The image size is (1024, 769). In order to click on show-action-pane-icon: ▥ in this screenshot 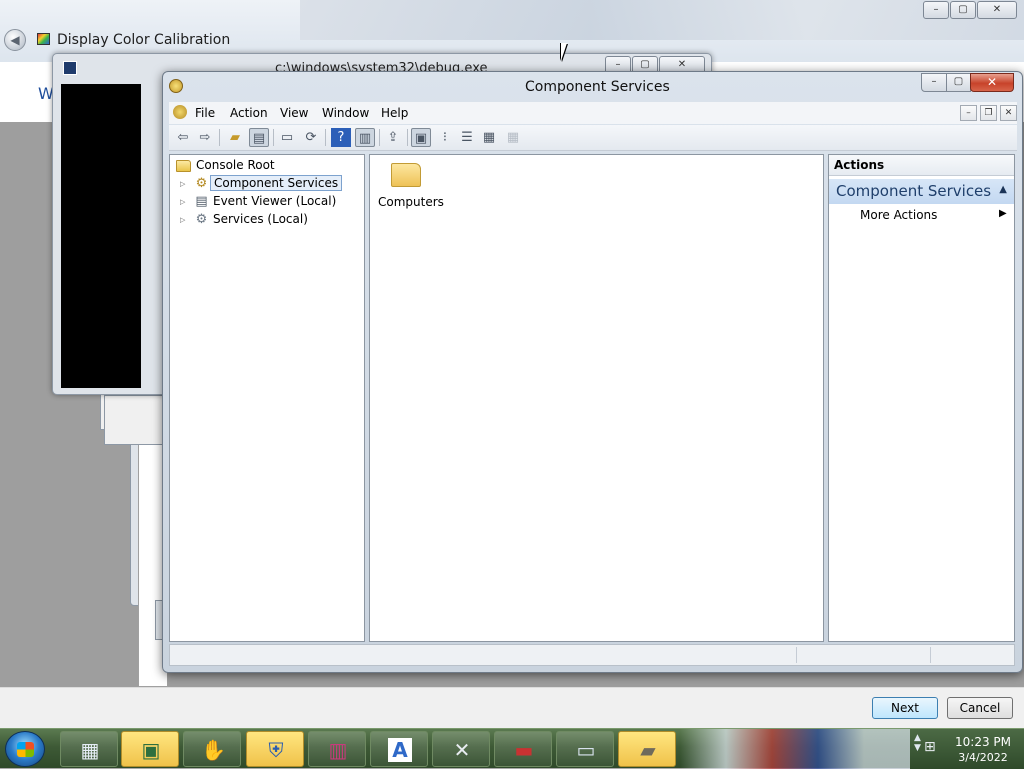, I will do `click(365, 137)`.